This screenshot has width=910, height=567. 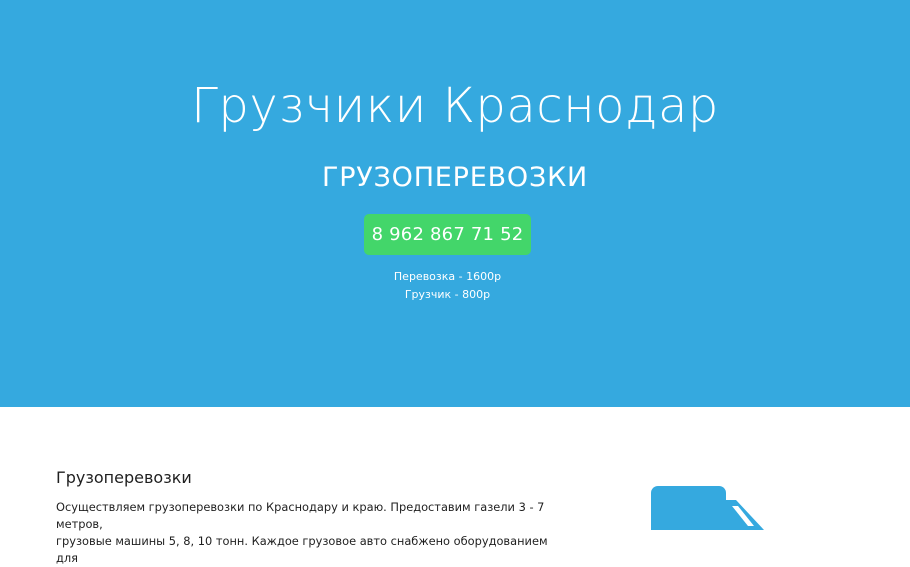 What do you see at coordinates (707, 508) in the screenshot?
I see `truck-icon` at bounding box center [707, 508].